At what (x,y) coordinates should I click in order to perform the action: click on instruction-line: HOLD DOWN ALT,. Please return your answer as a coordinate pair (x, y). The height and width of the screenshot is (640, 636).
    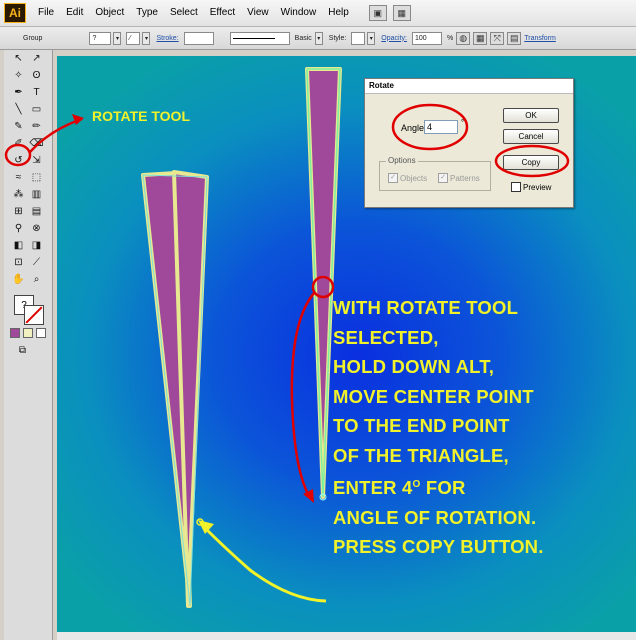
    Looking at the image, I should click on (414, 366).